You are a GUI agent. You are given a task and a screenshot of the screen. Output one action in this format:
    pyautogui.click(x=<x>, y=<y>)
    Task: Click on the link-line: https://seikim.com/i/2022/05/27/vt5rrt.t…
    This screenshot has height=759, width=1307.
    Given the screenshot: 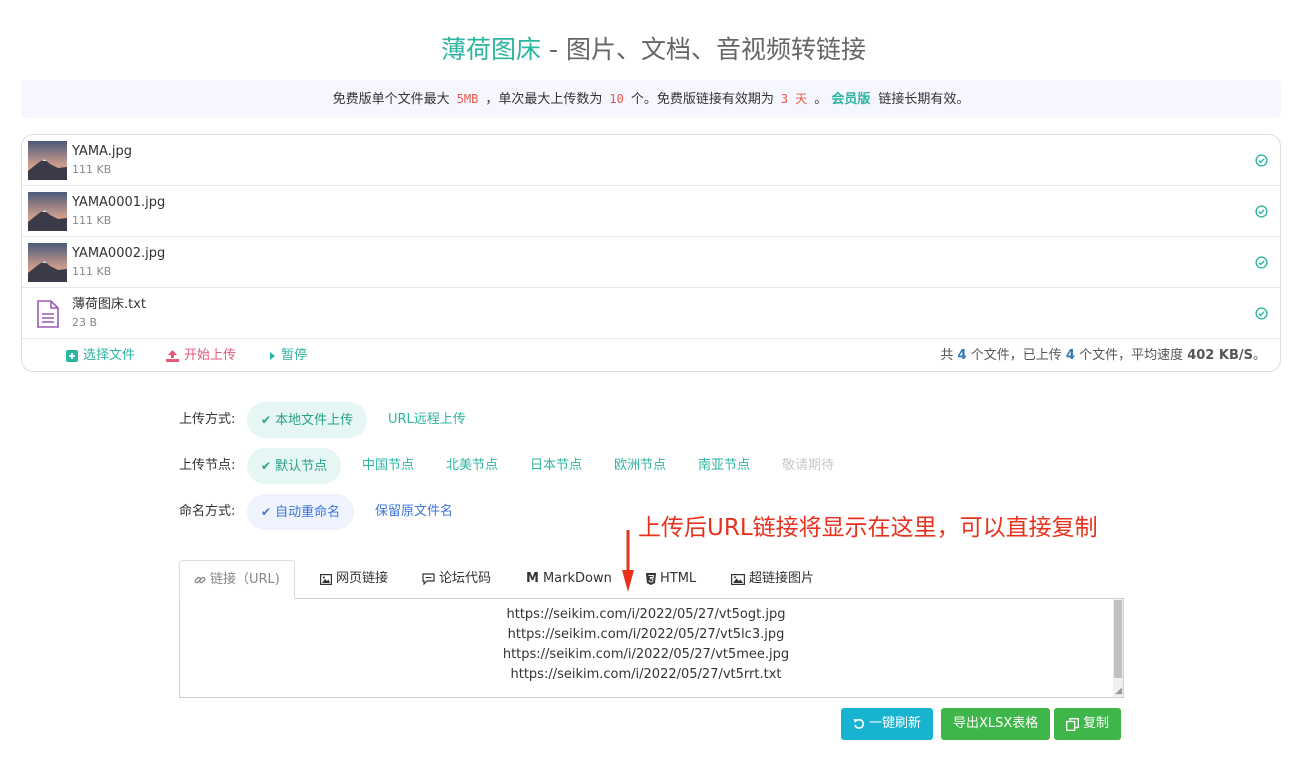 What is the action you would take?
    pyautogui.click(x=646, y=674)
    